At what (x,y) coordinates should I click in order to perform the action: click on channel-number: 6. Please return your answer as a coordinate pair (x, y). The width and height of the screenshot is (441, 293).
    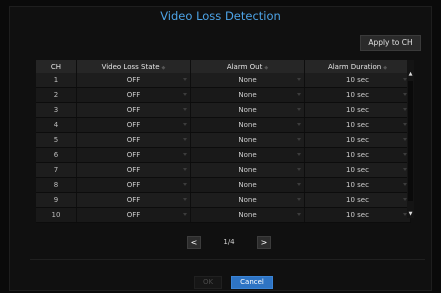
    Looking at the image, I should click on (56, 155).